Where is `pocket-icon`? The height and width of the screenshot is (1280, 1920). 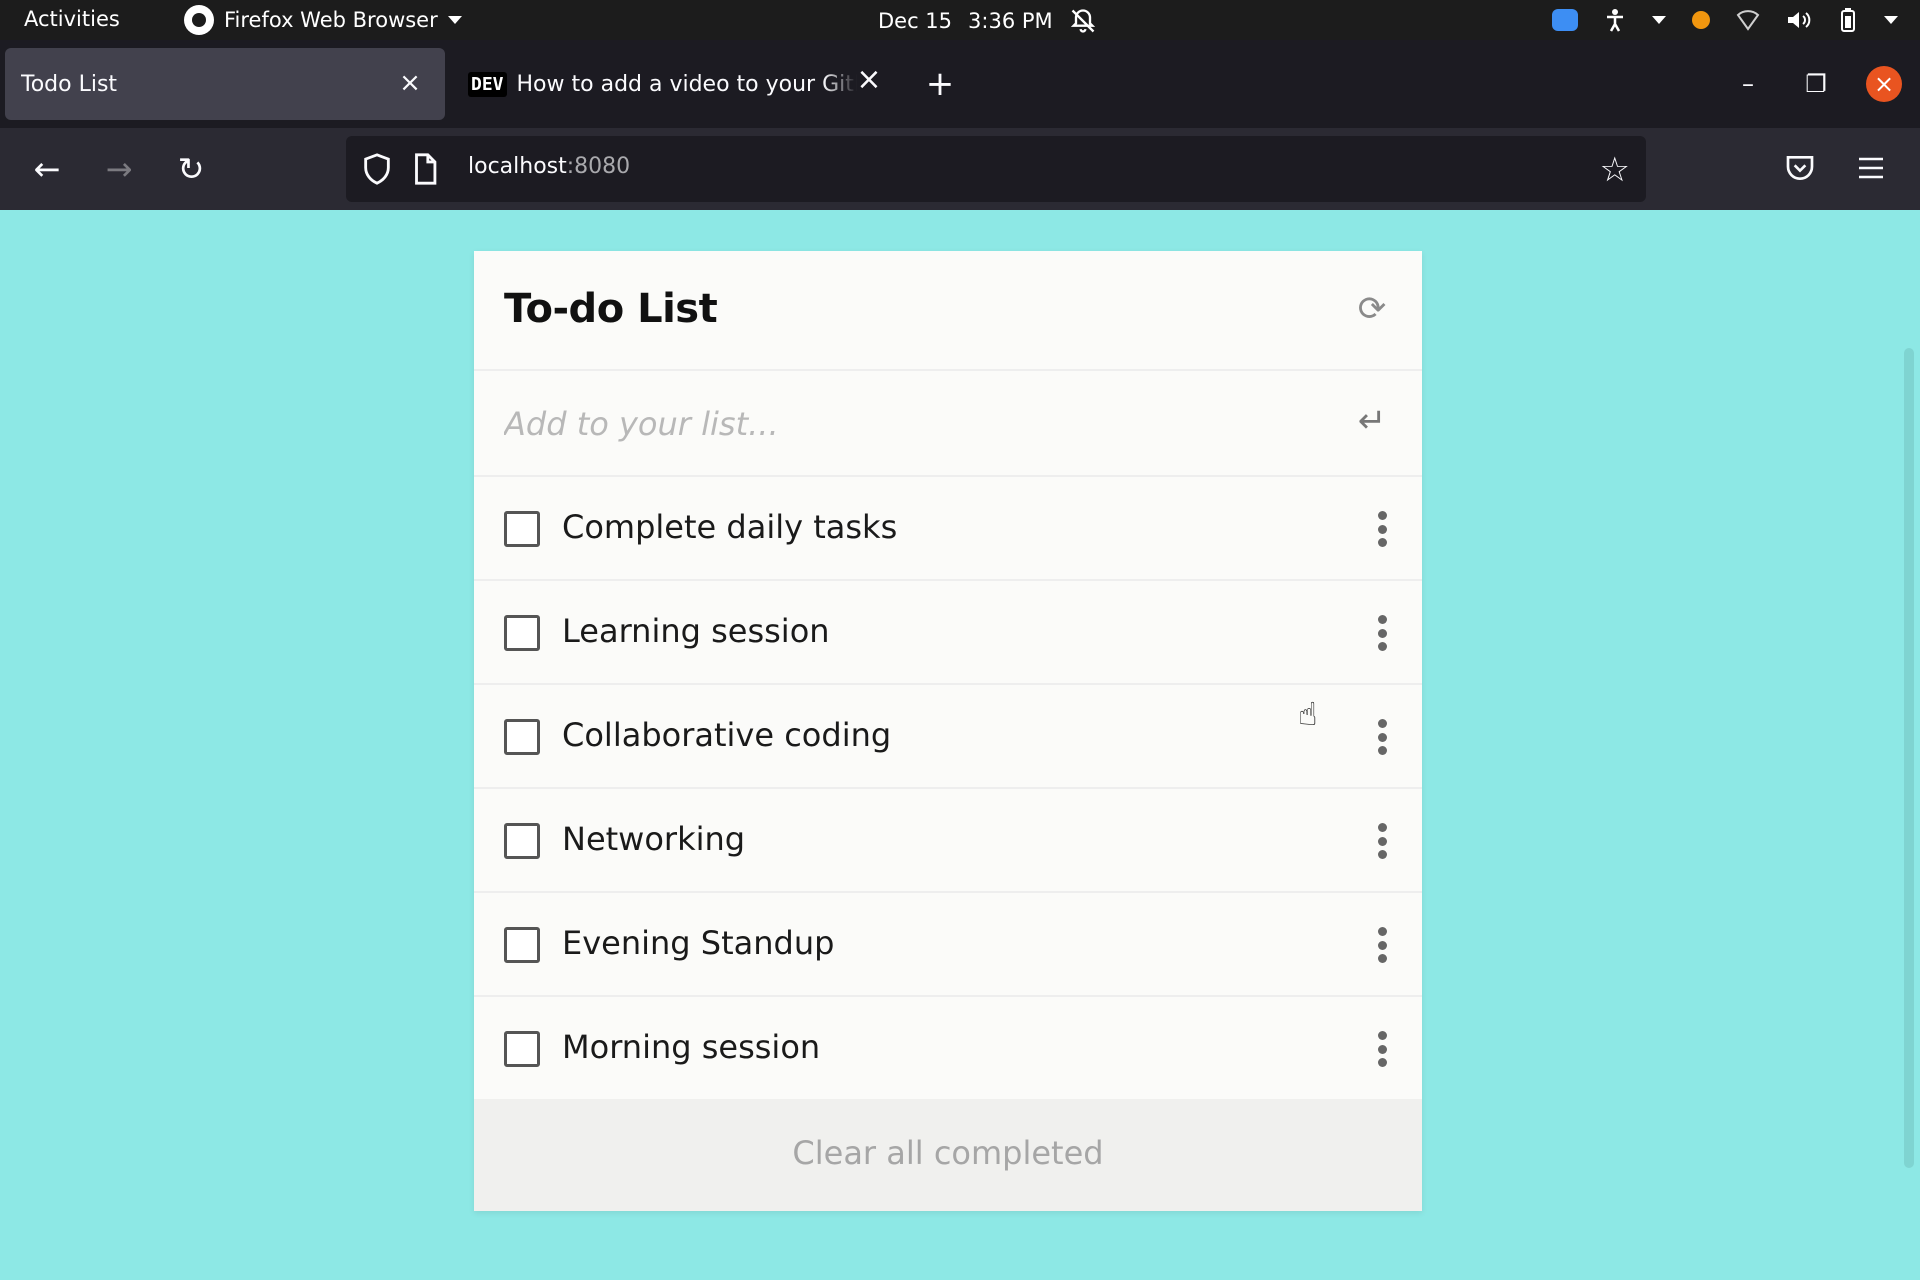 pocket-icon is located at coordinates (1800, 168).